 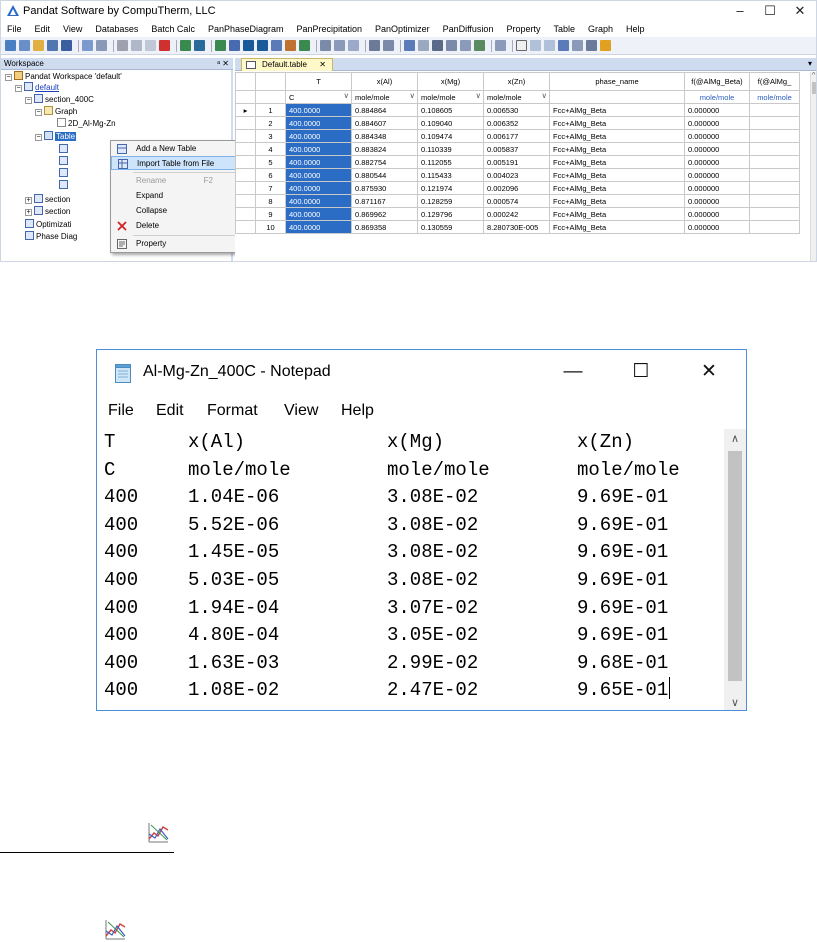 I want to click on menu-edit: Edit, so click(x=43, y=29).